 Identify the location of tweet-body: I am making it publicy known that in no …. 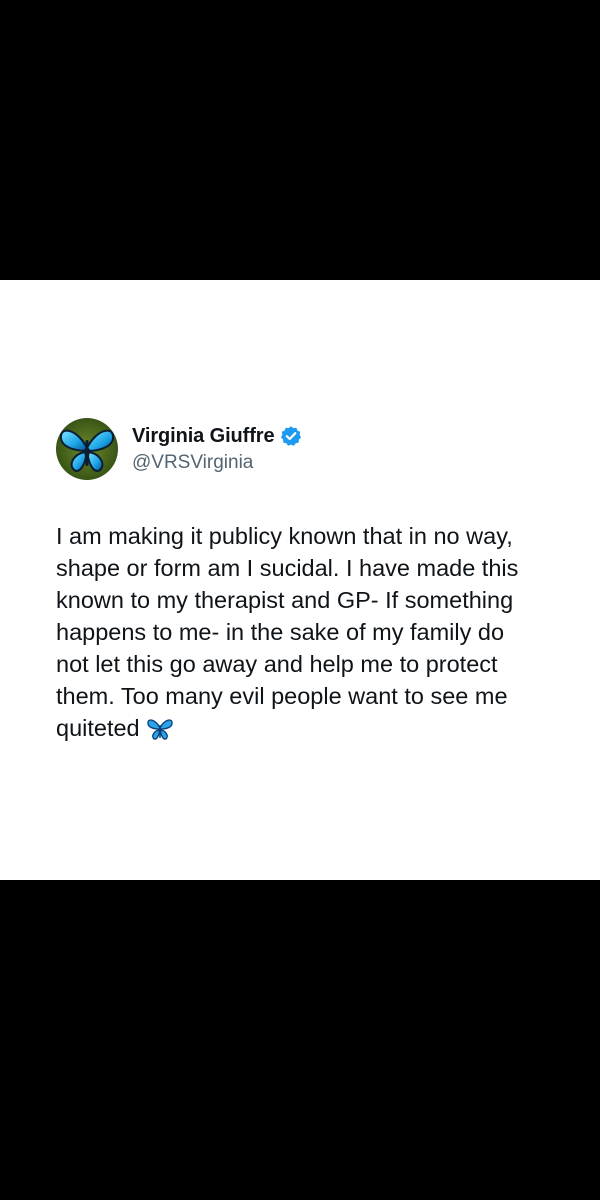
(287, 632).